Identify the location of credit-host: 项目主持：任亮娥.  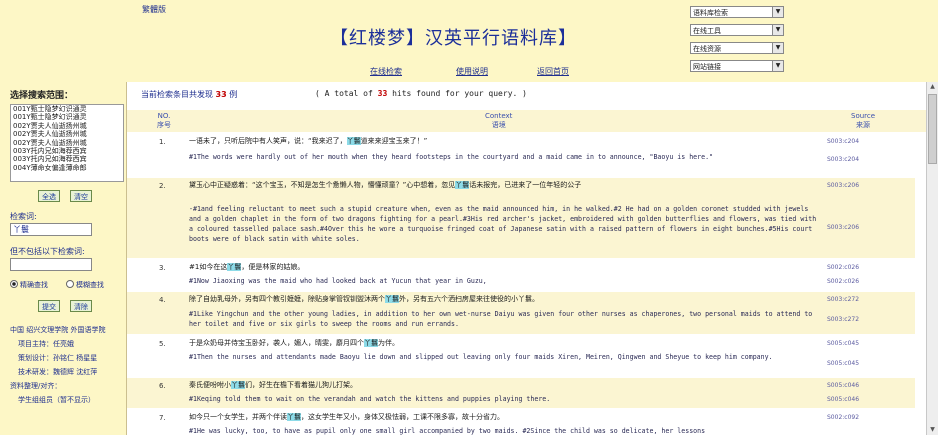
(46, 344).